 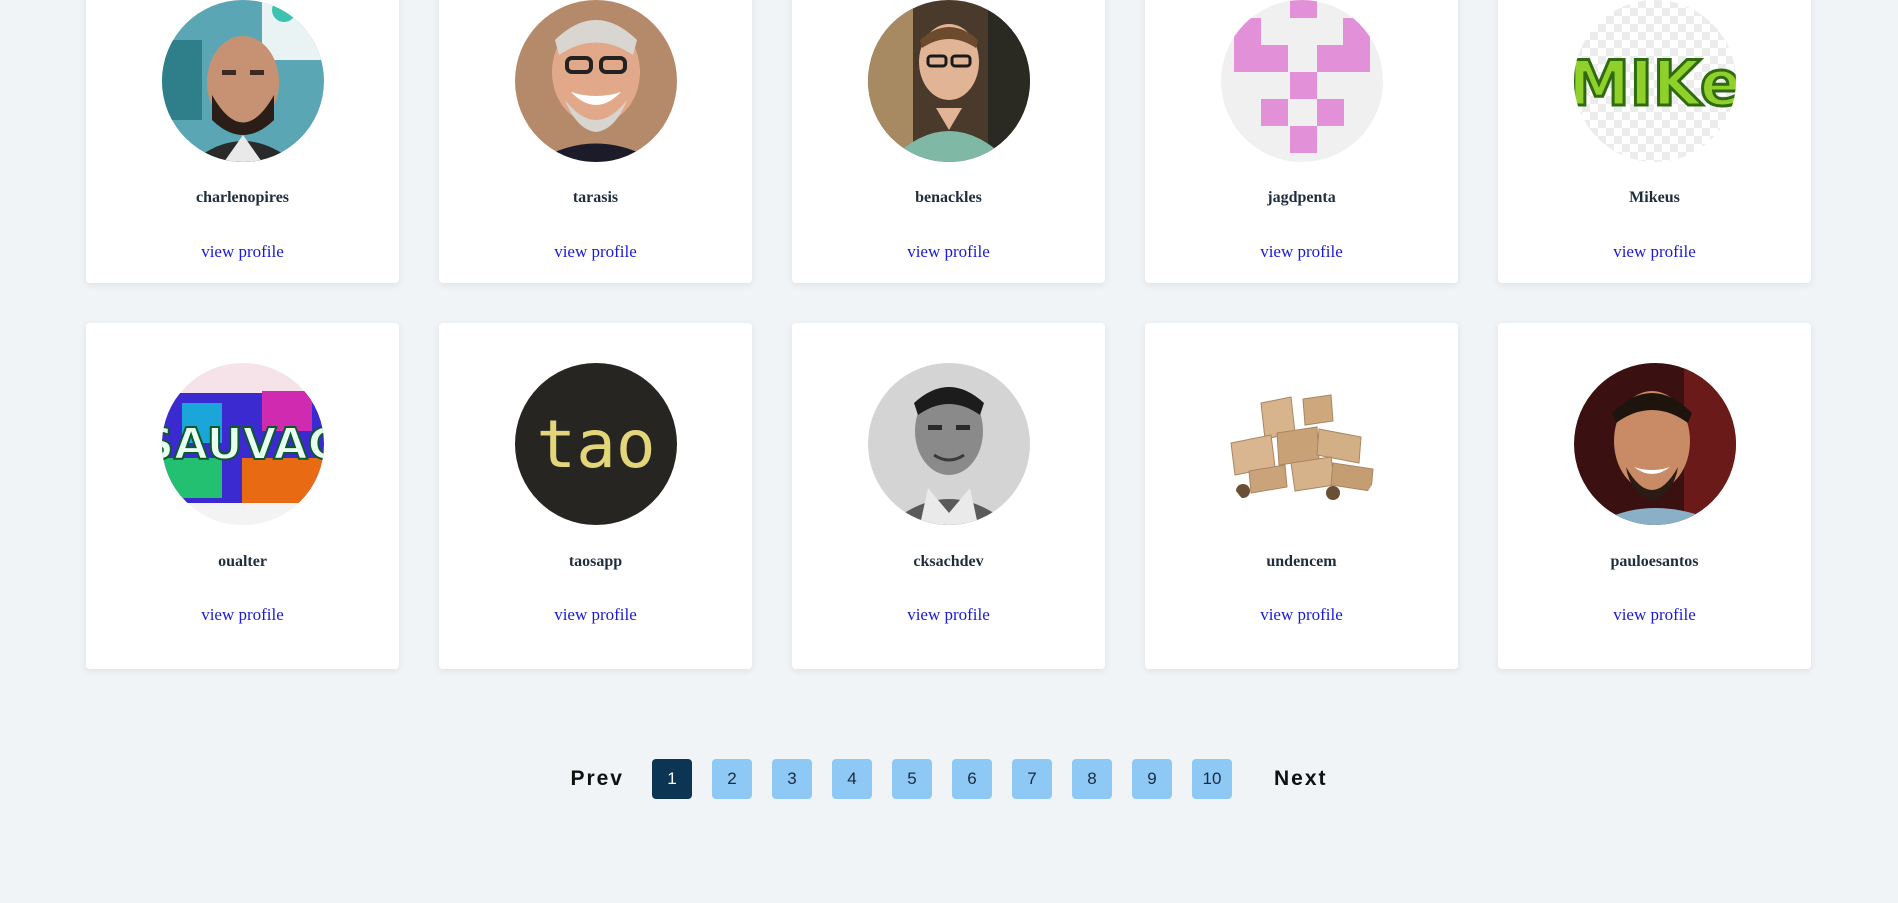 I want to click on next-button: Next, so click(x=1301, y=779).